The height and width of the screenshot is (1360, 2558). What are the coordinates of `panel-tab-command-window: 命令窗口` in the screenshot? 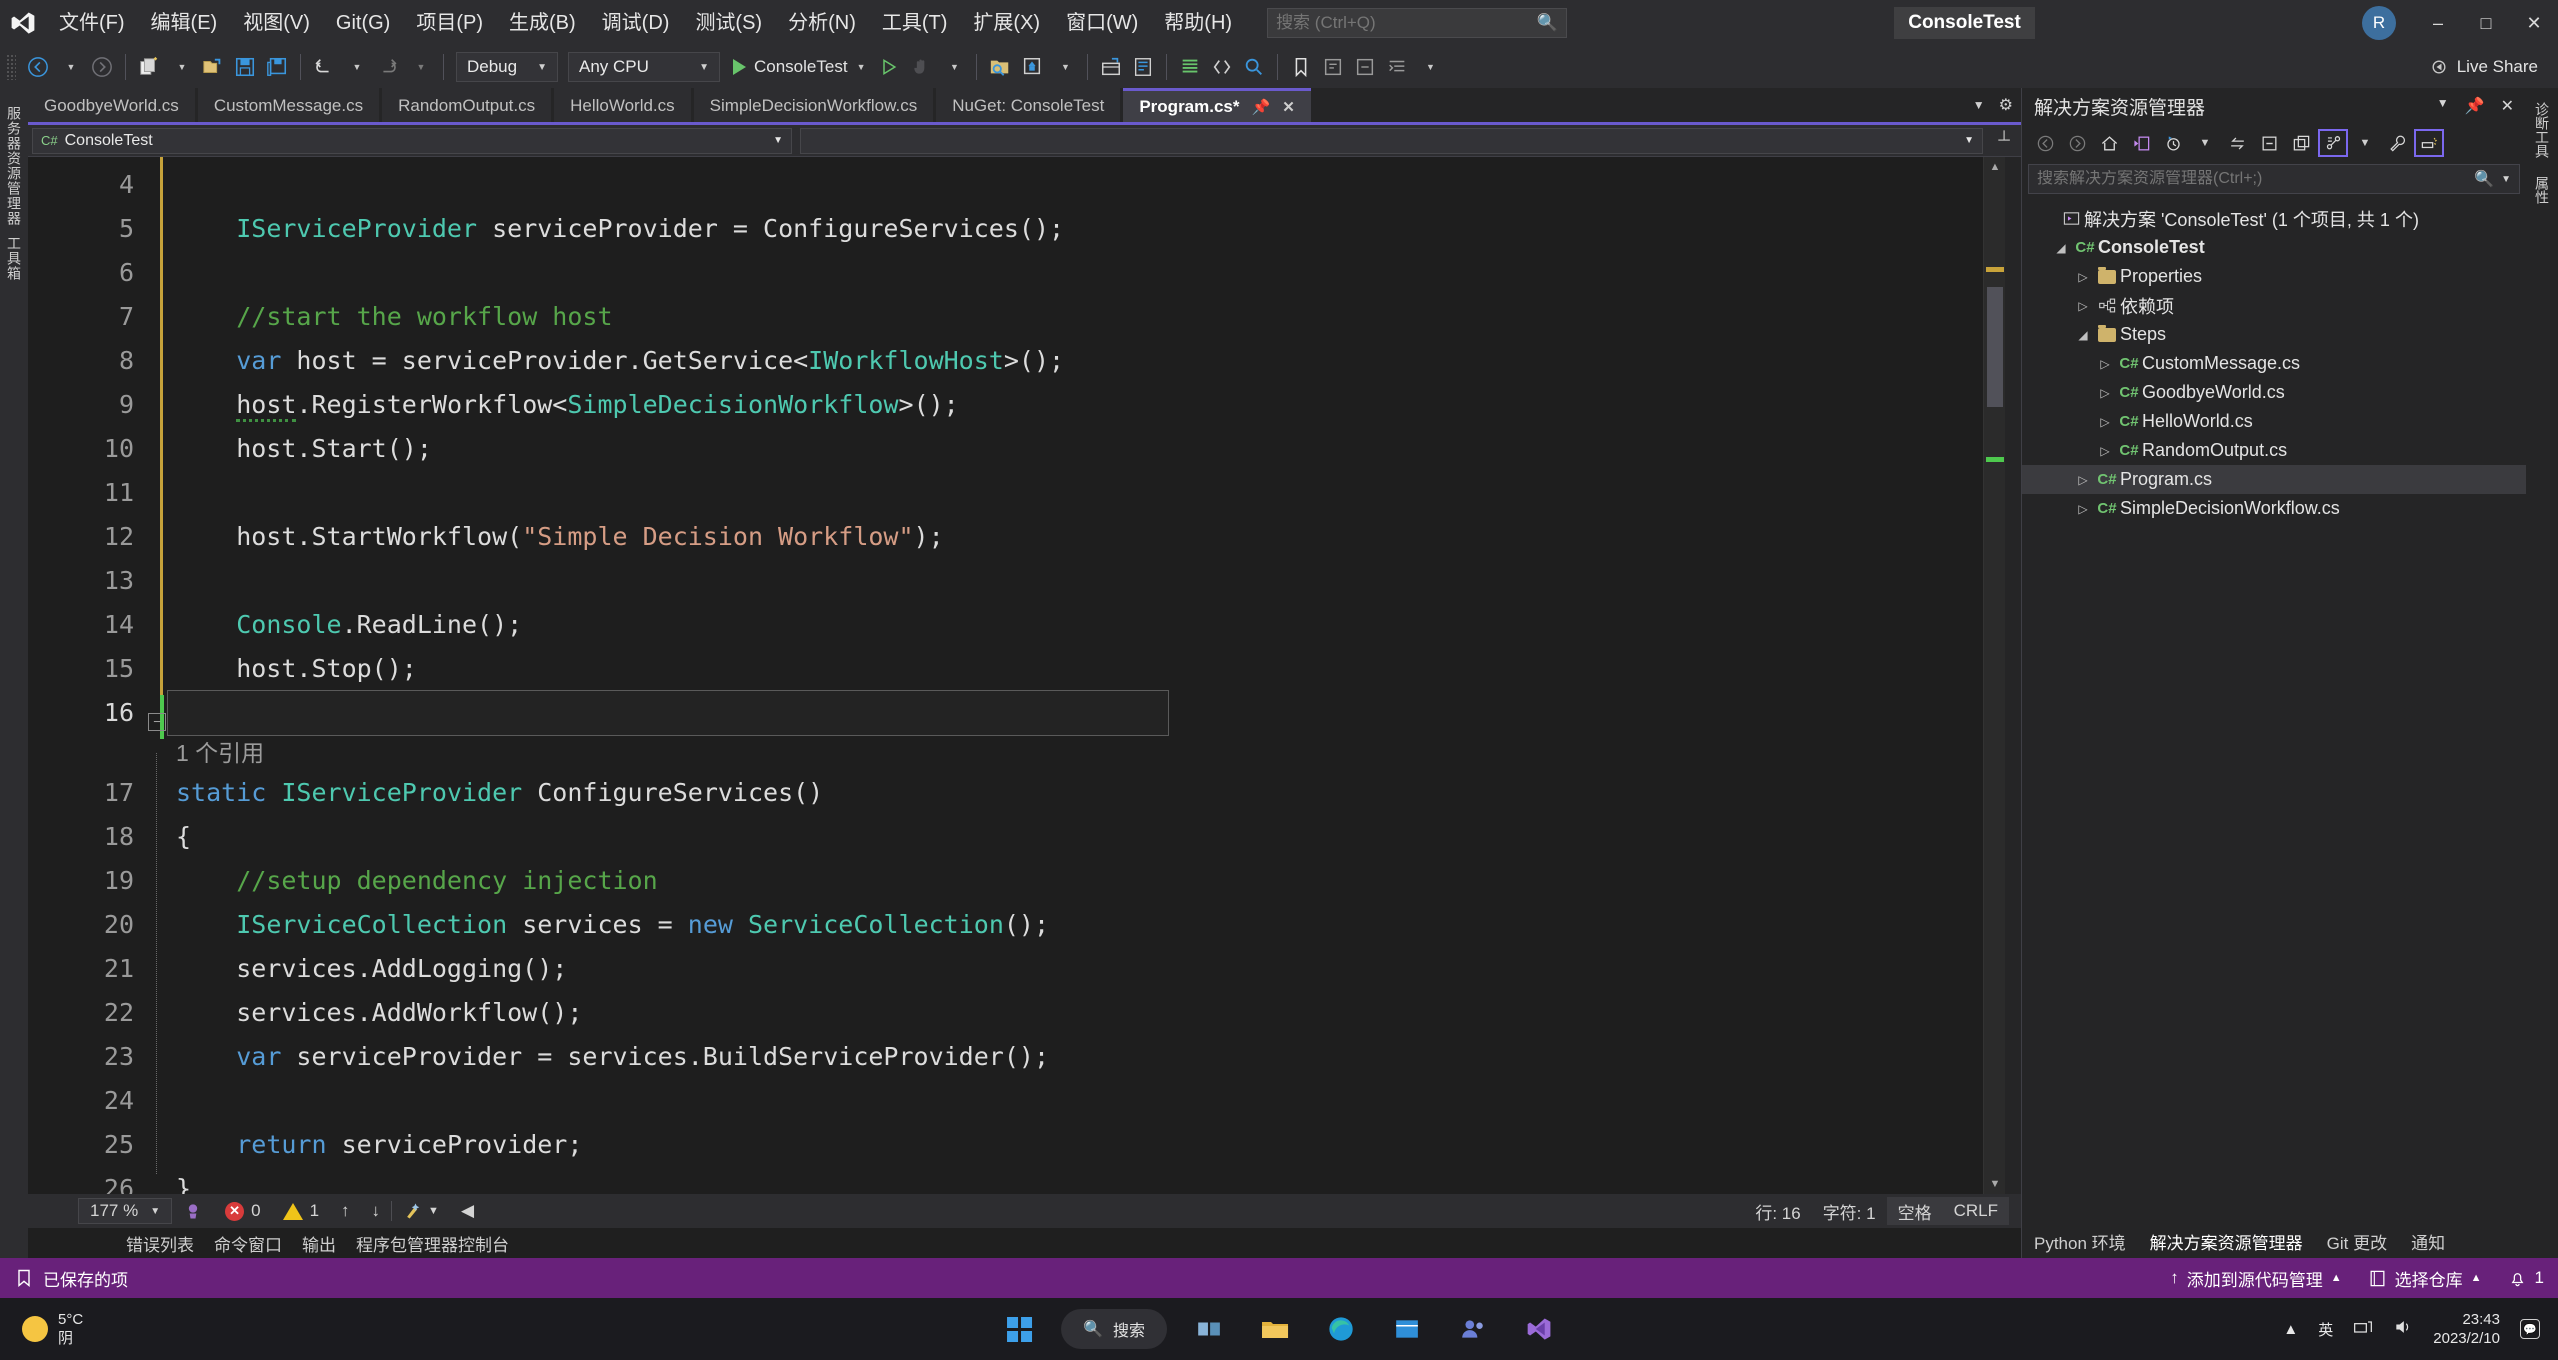 It's located at (248, 1243).